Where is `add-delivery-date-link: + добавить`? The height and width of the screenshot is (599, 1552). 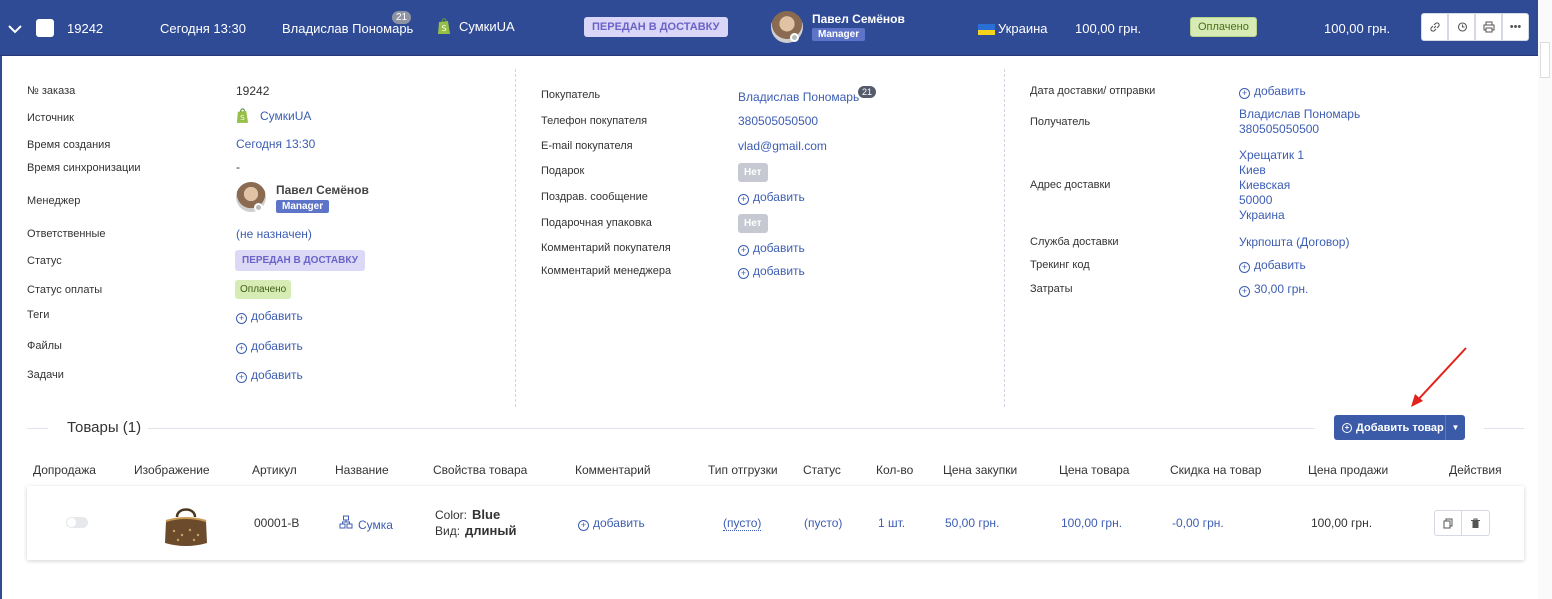 add-delivery-date-link: + добавить is located at coordinates (1272, 91).